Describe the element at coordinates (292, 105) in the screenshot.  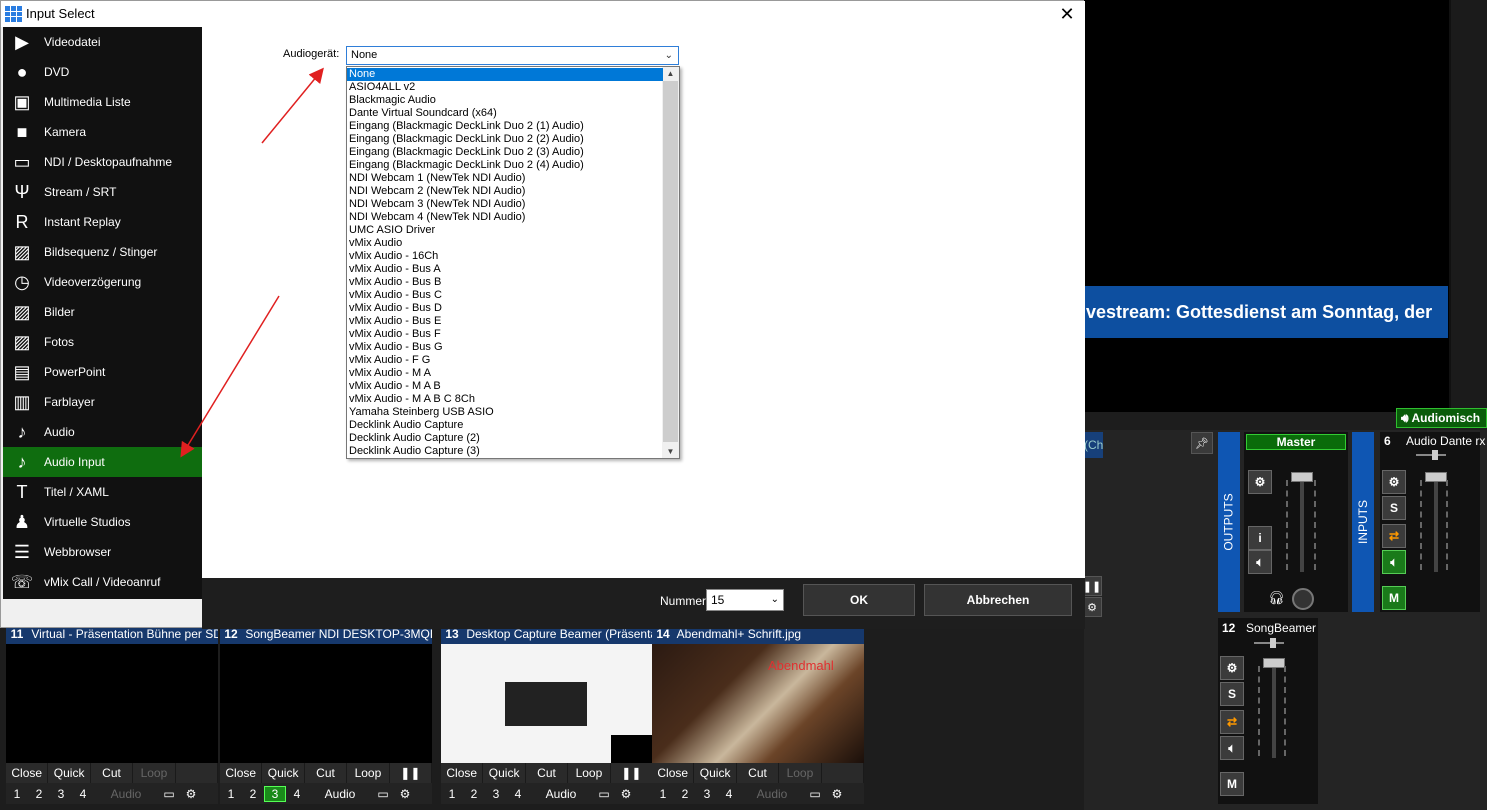
I see `arrow-to-audio-device` at that location.